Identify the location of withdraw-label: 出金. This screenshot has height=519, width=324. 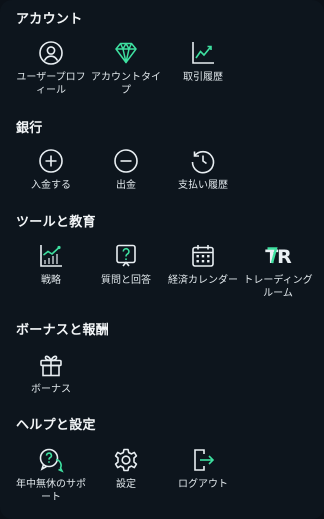
(126, 185).